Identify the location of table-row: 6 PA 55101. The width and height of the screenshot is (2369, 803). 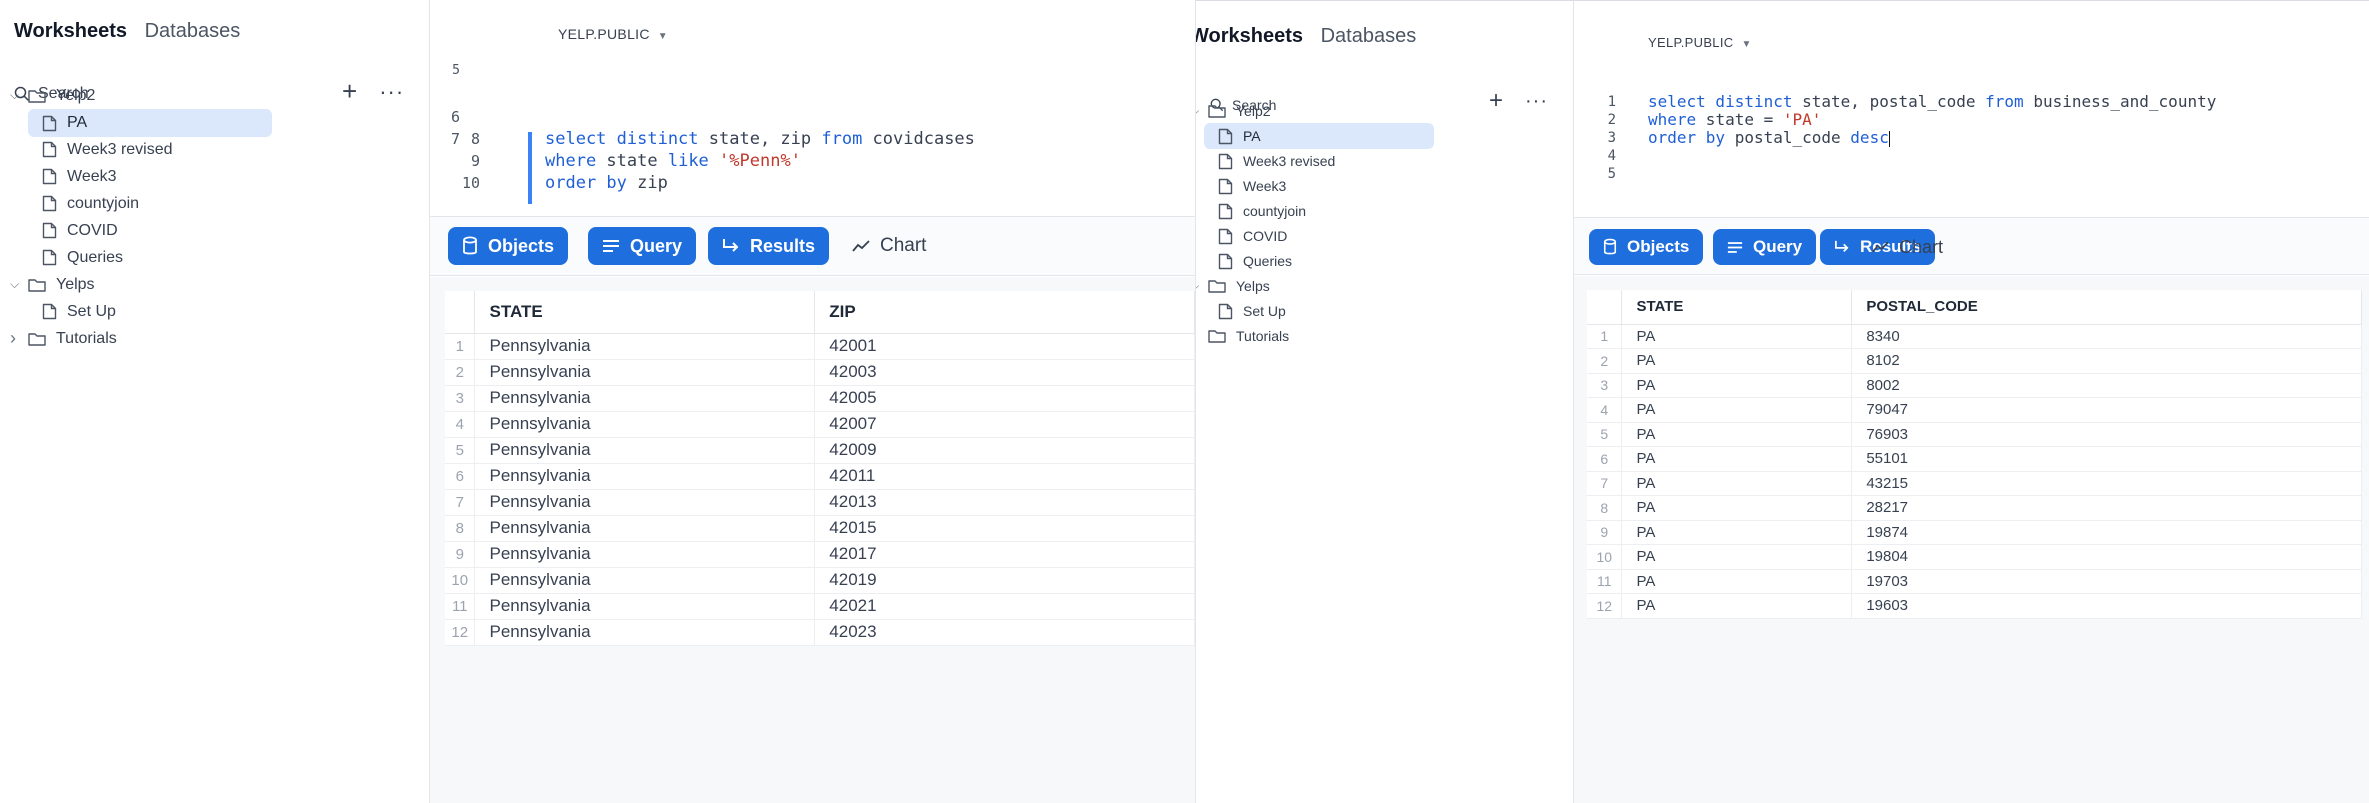
(1974, 459).